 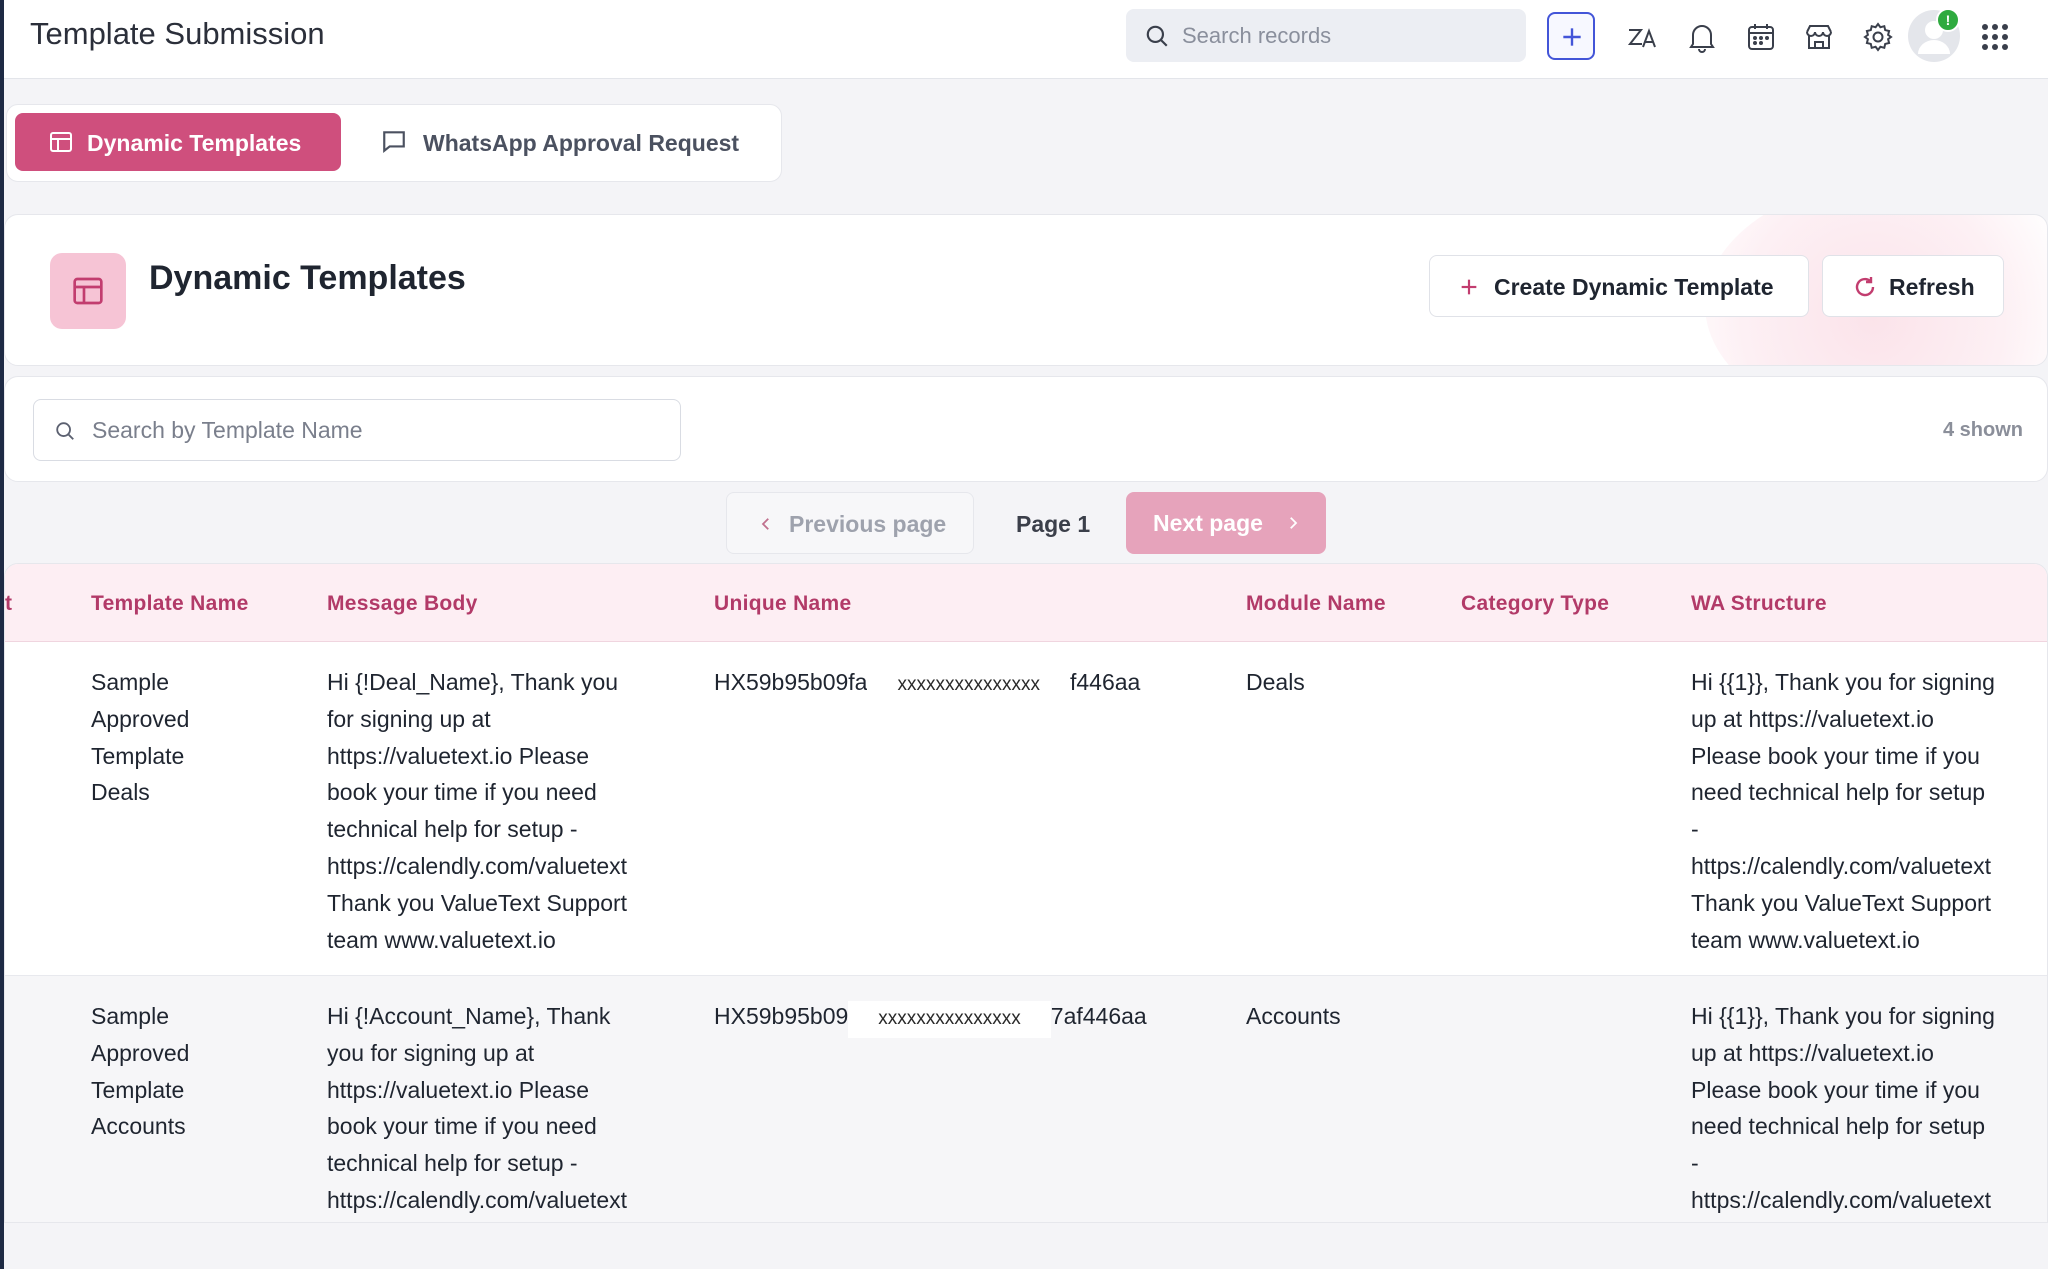 I want to click on global-search-placeholder: Search records, so click(x=1256, y=36).